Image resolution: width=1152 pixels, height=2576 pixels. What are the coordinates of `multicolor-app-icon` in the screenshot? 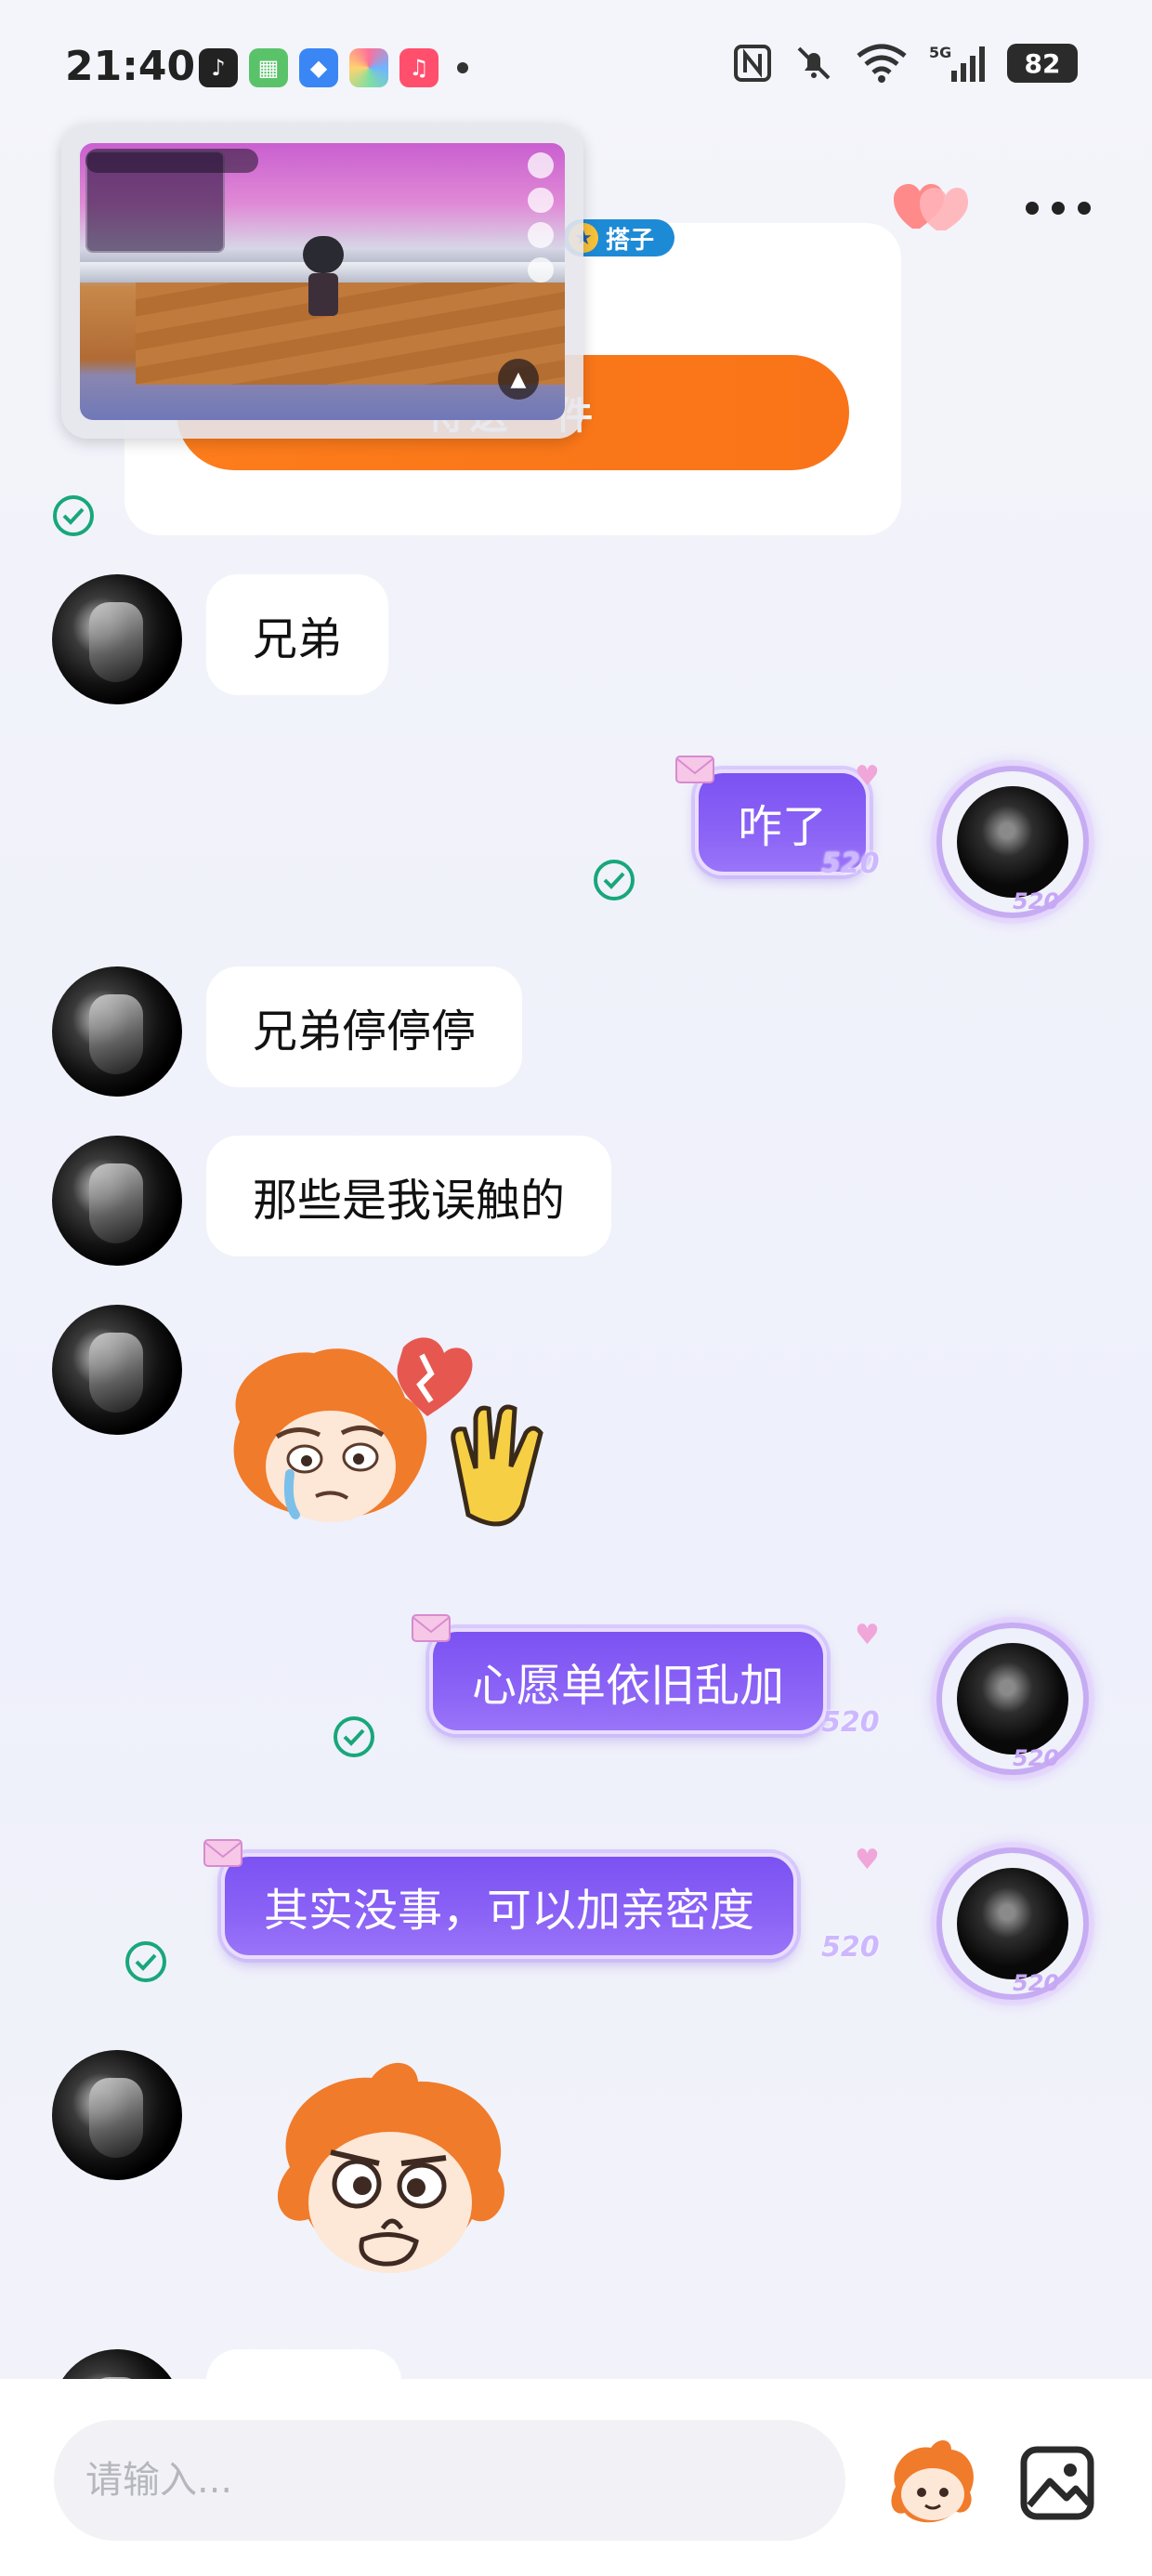 It's located at (368, 67).